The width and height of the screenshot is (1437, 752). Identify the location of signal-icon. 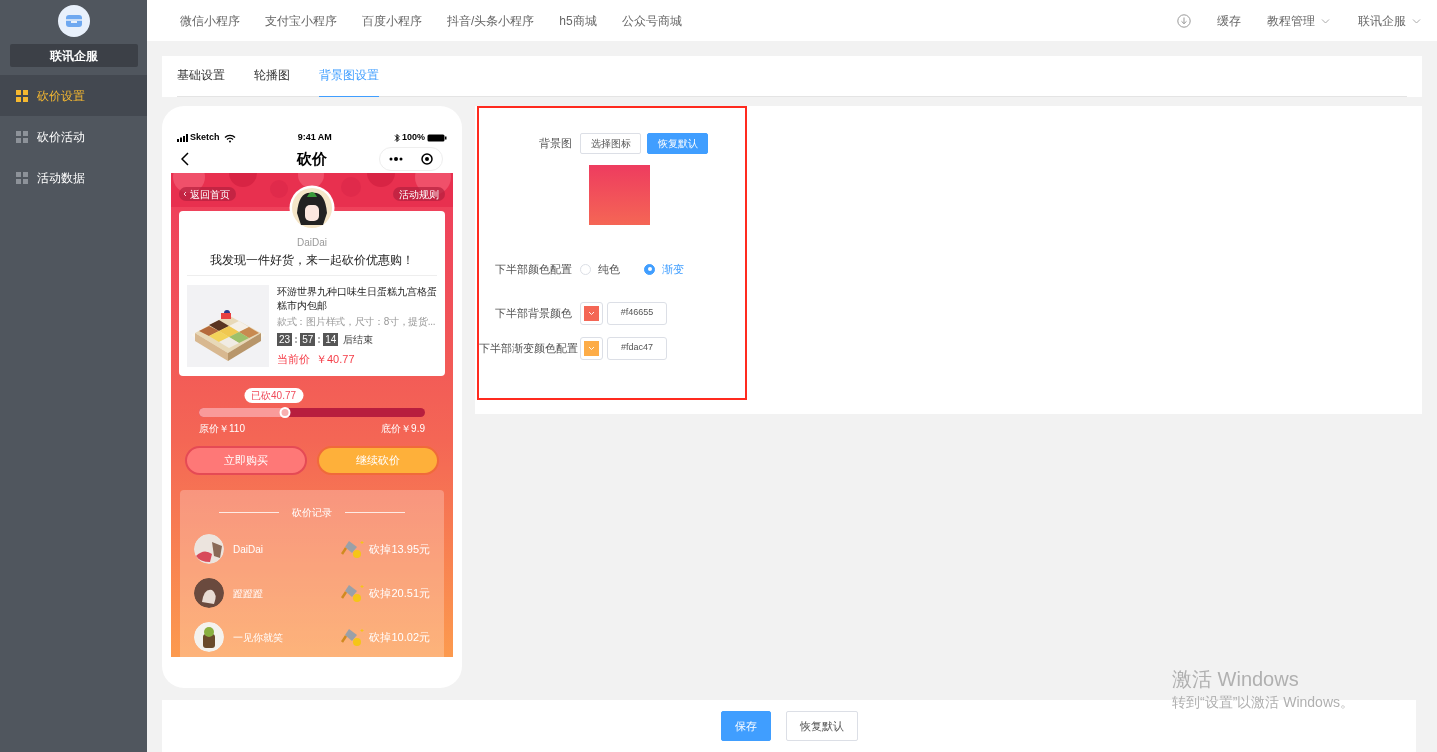
(182, 138).